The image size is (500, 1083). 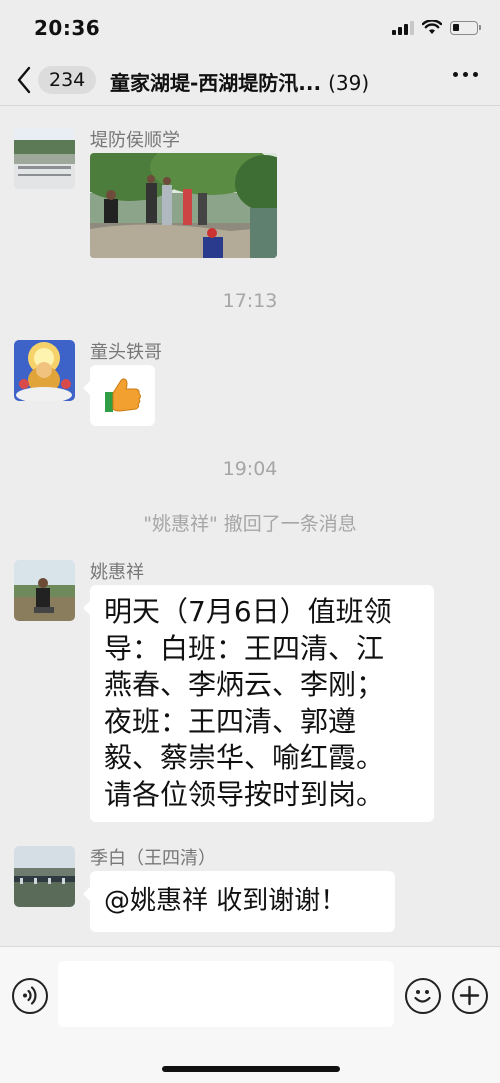 What do you see at coordinates (250, 29) in the screenshot?
I see `status-bar: 20:36` at bounding box center [250, 29].